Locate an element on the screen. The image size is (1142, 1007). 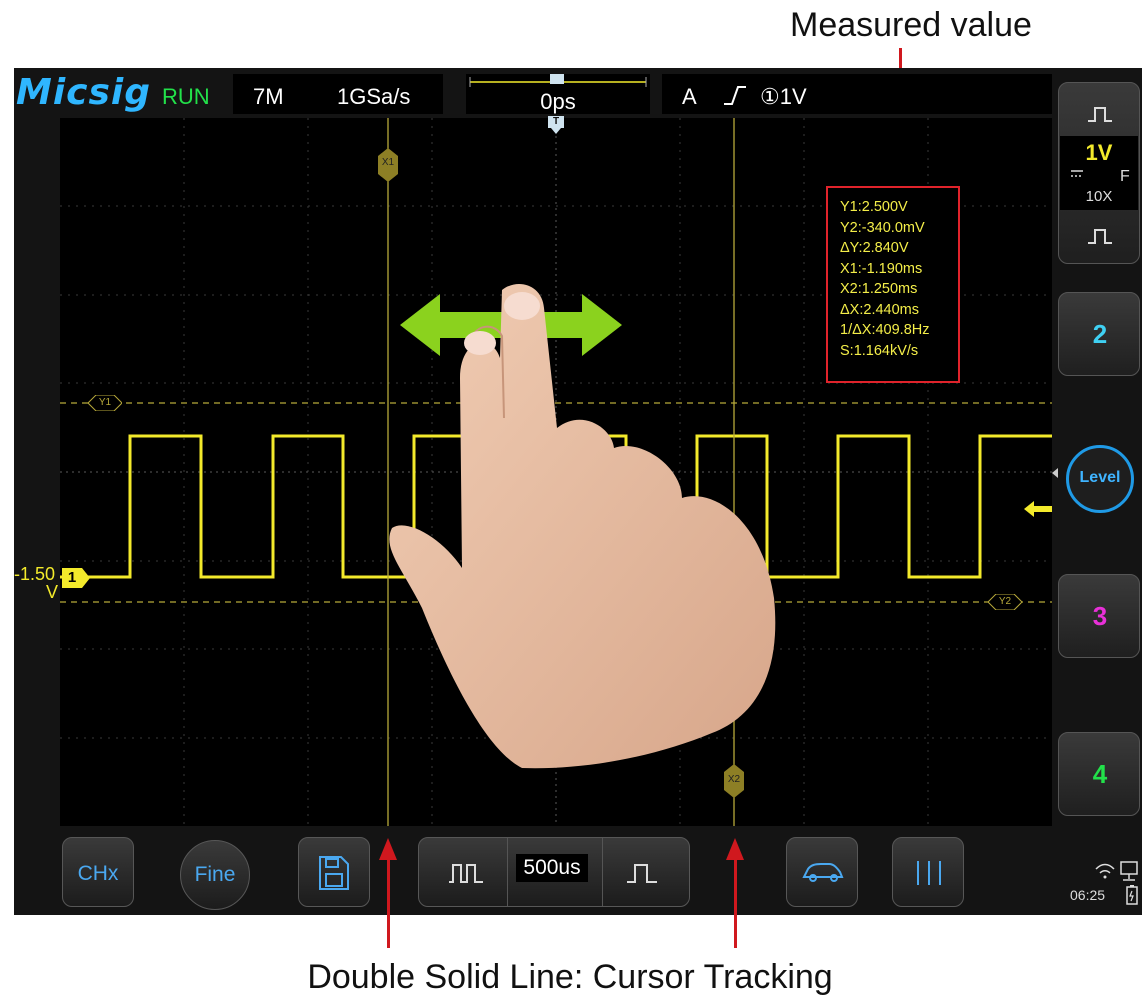
ch3-button: 3 is located at coordinates (1099, 616).